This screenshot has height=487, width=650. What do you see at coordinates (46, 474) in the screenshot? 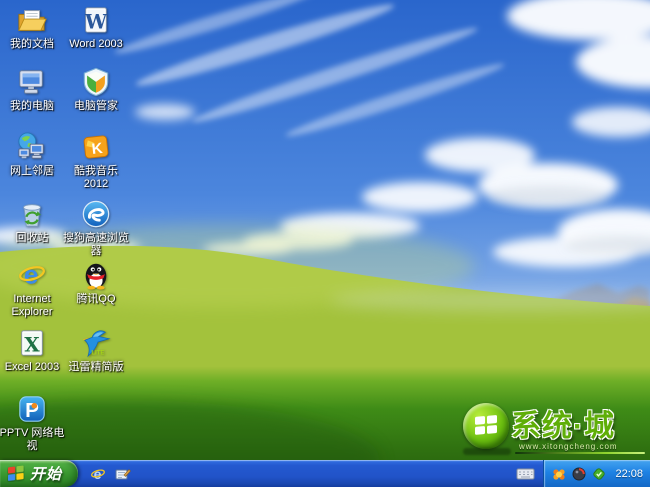
I see `start-button-label: 开始` at bounding box center [46, 474].